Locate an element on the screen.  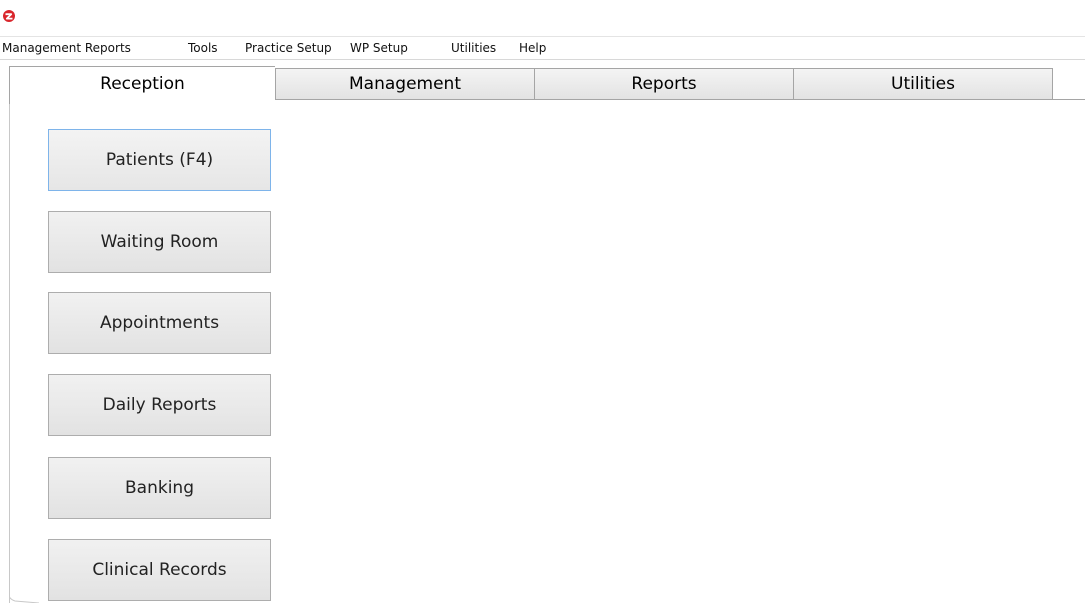
banking-button: Banking is located at coordinates (159, 488).